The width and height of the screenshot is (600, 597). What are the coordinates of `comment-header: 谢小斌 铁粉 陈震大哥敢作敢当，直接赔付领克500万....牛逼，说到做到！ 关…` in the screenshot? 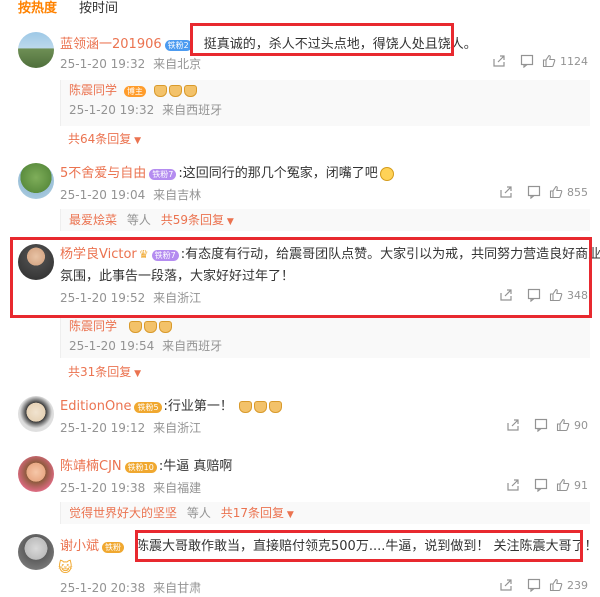 It's located at (329, 547).